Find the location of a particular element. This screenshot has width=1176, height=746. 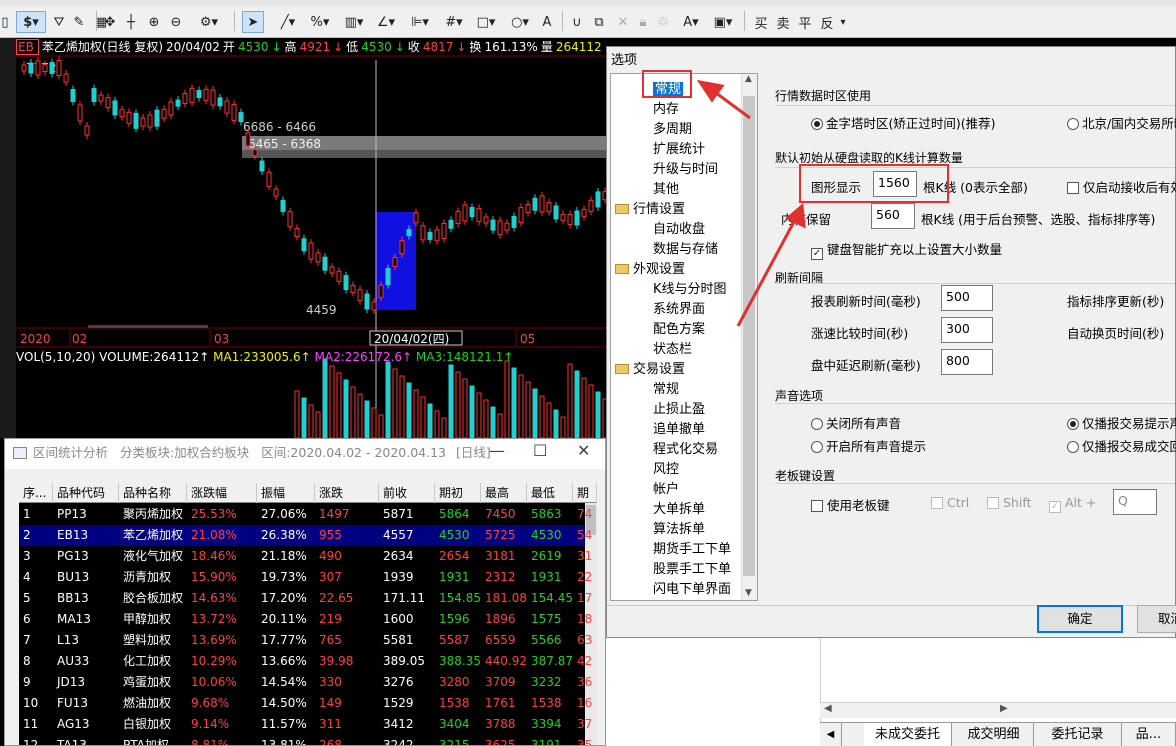

color-picker-icon: A▾ is located at coordinates (691, 22).